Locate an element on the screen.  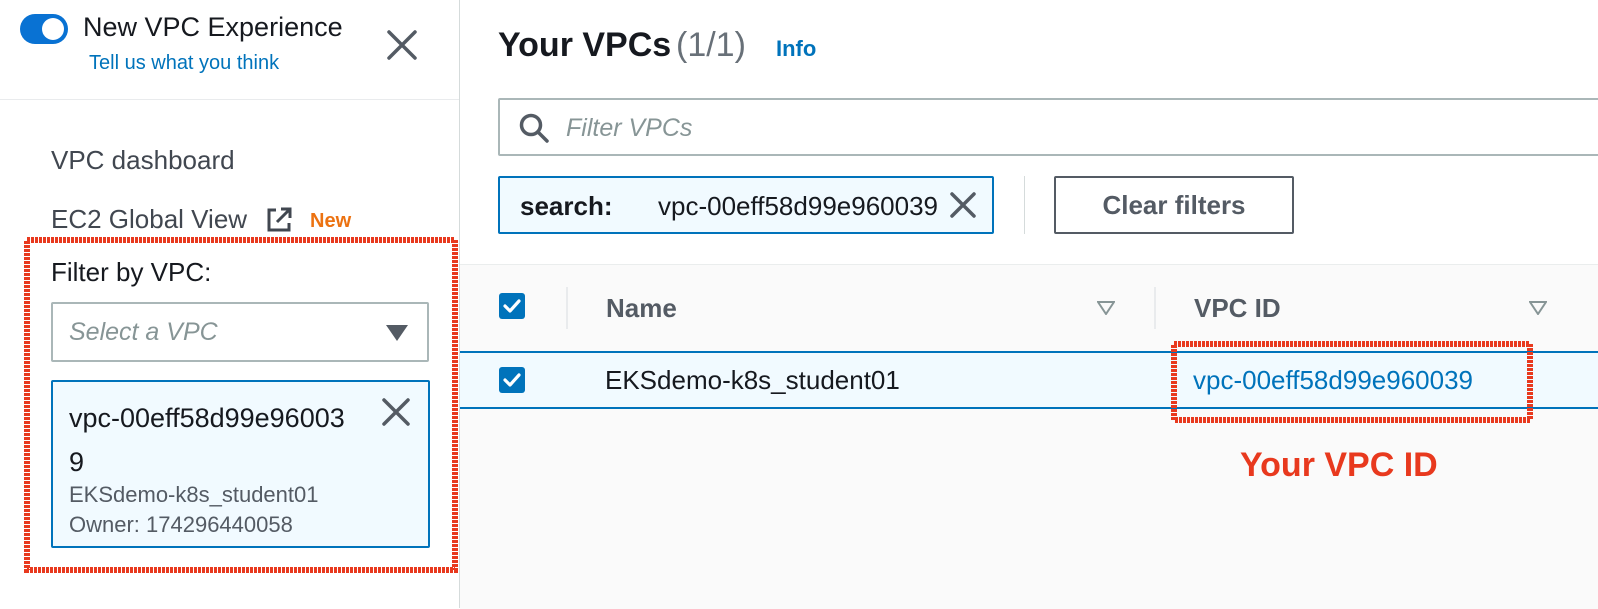
column-header-name: Name is located at coordinates (641, 308).